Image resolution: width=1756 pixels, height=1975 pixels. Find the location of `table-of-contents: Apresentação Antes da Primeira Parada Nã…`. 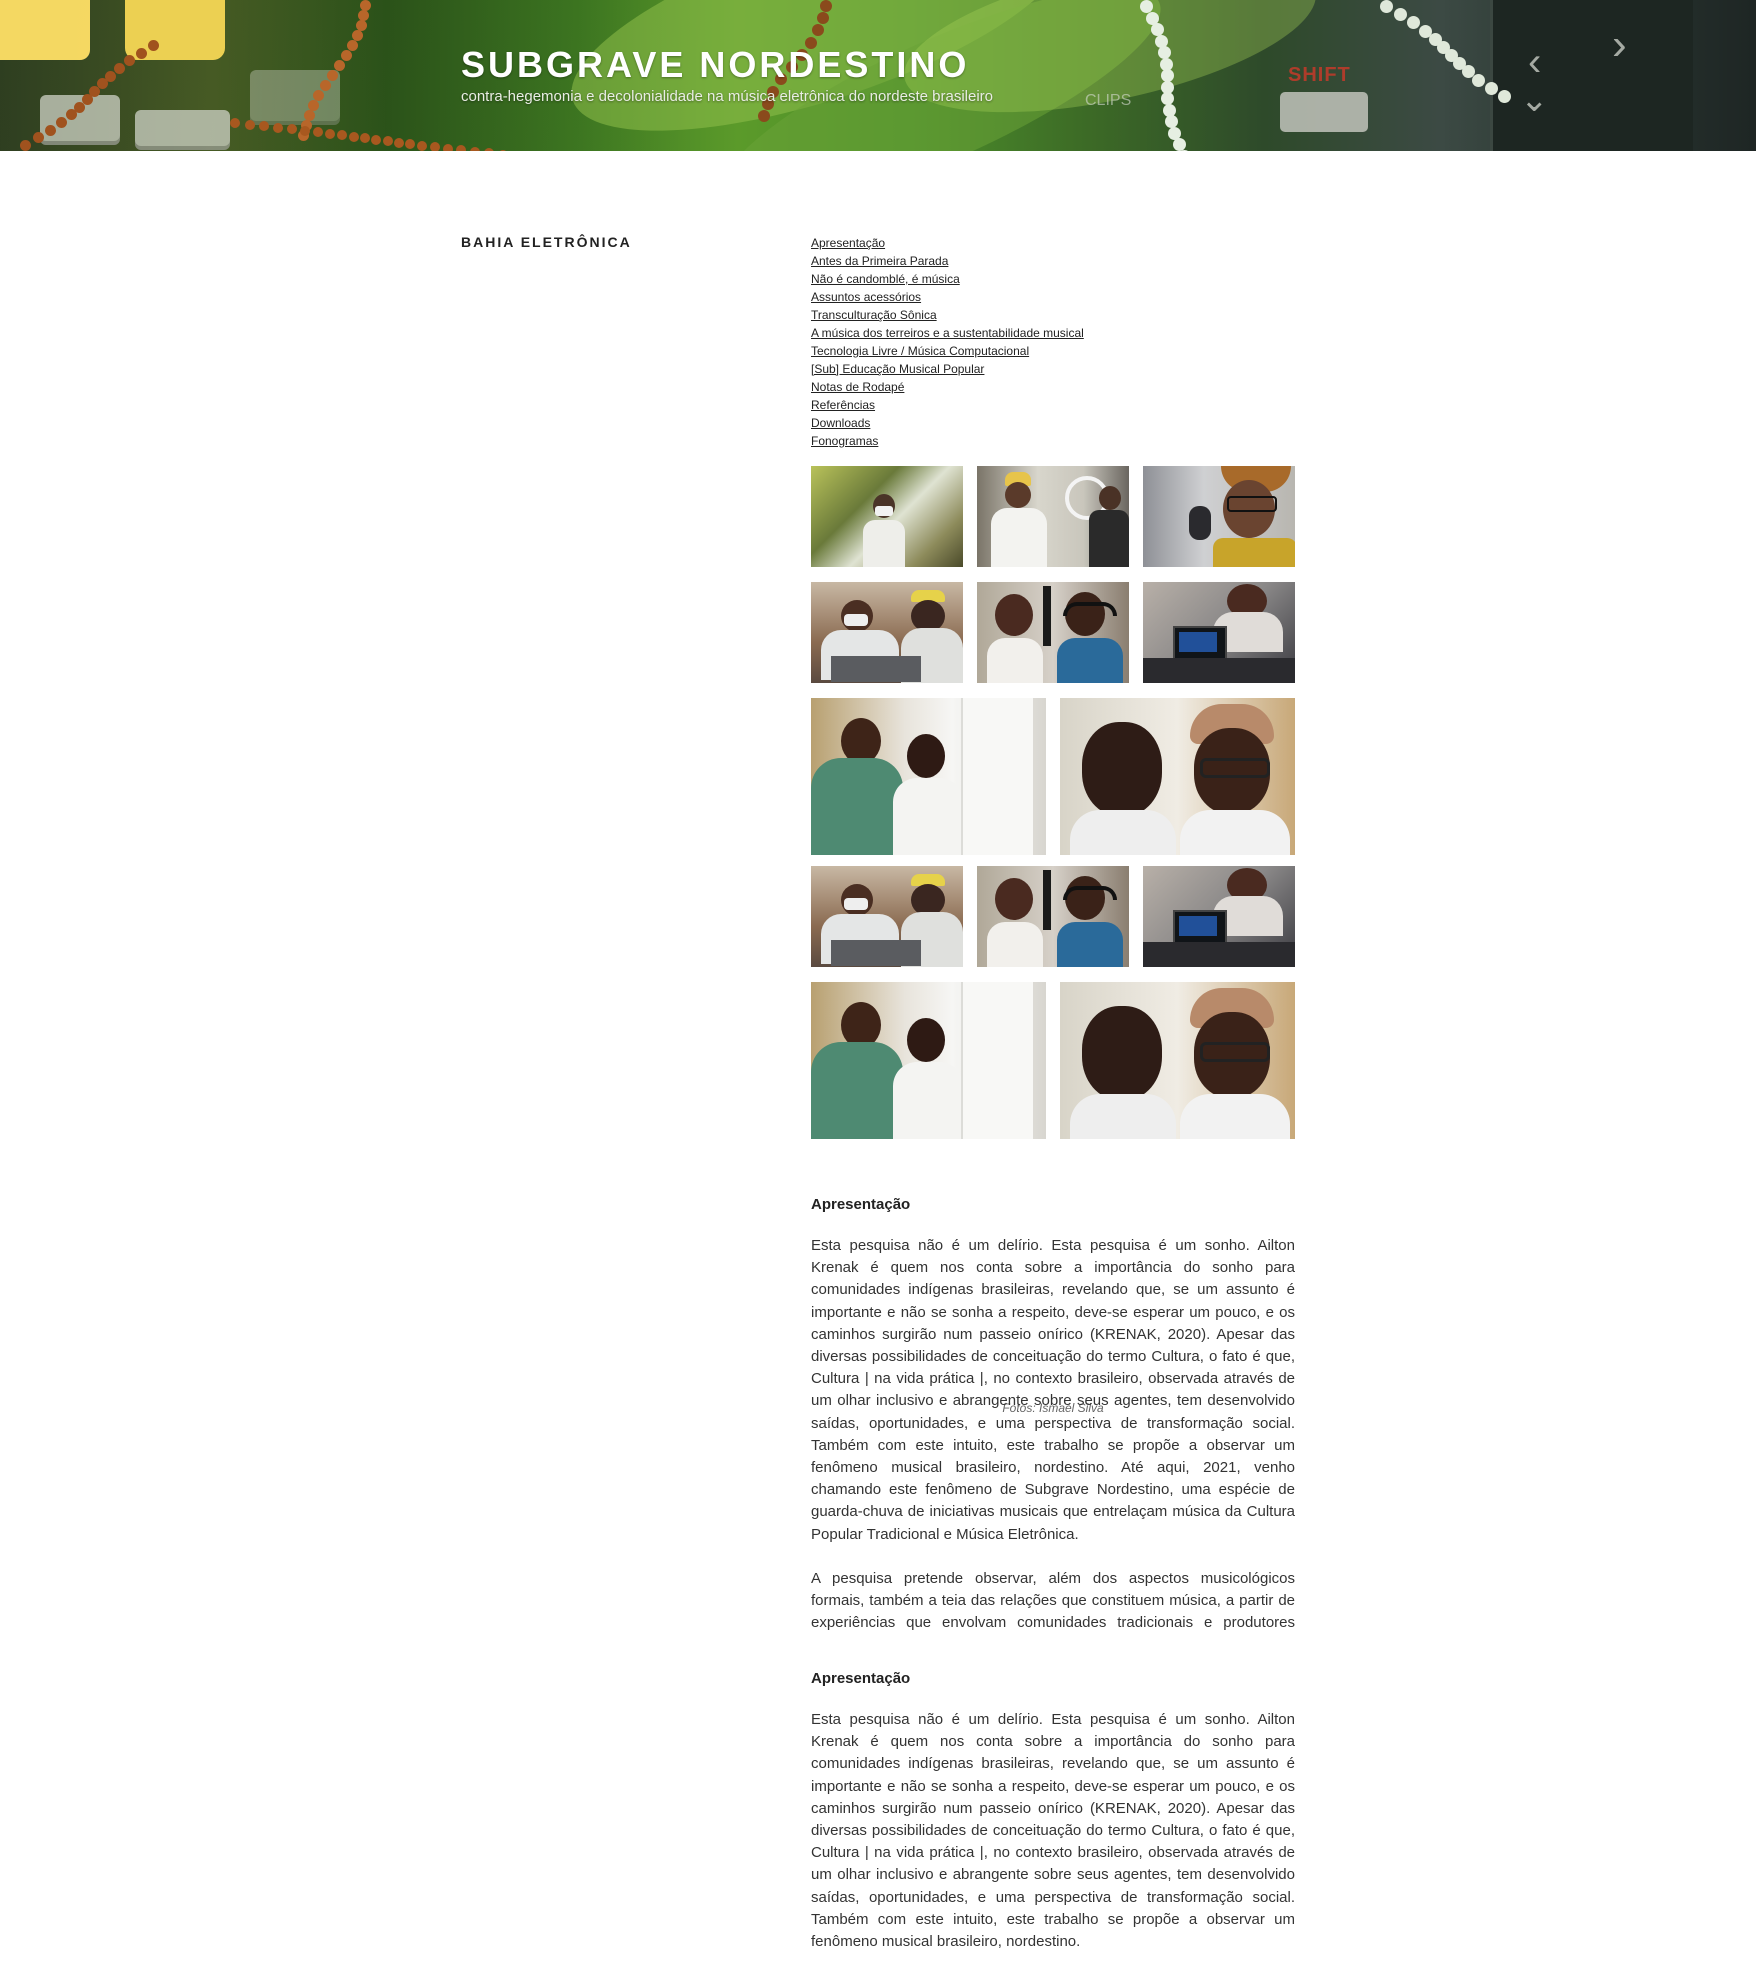

table-of-contents: Apresentação Antes da Primeira Parada Nã… is located at coordinates (1053, 342).